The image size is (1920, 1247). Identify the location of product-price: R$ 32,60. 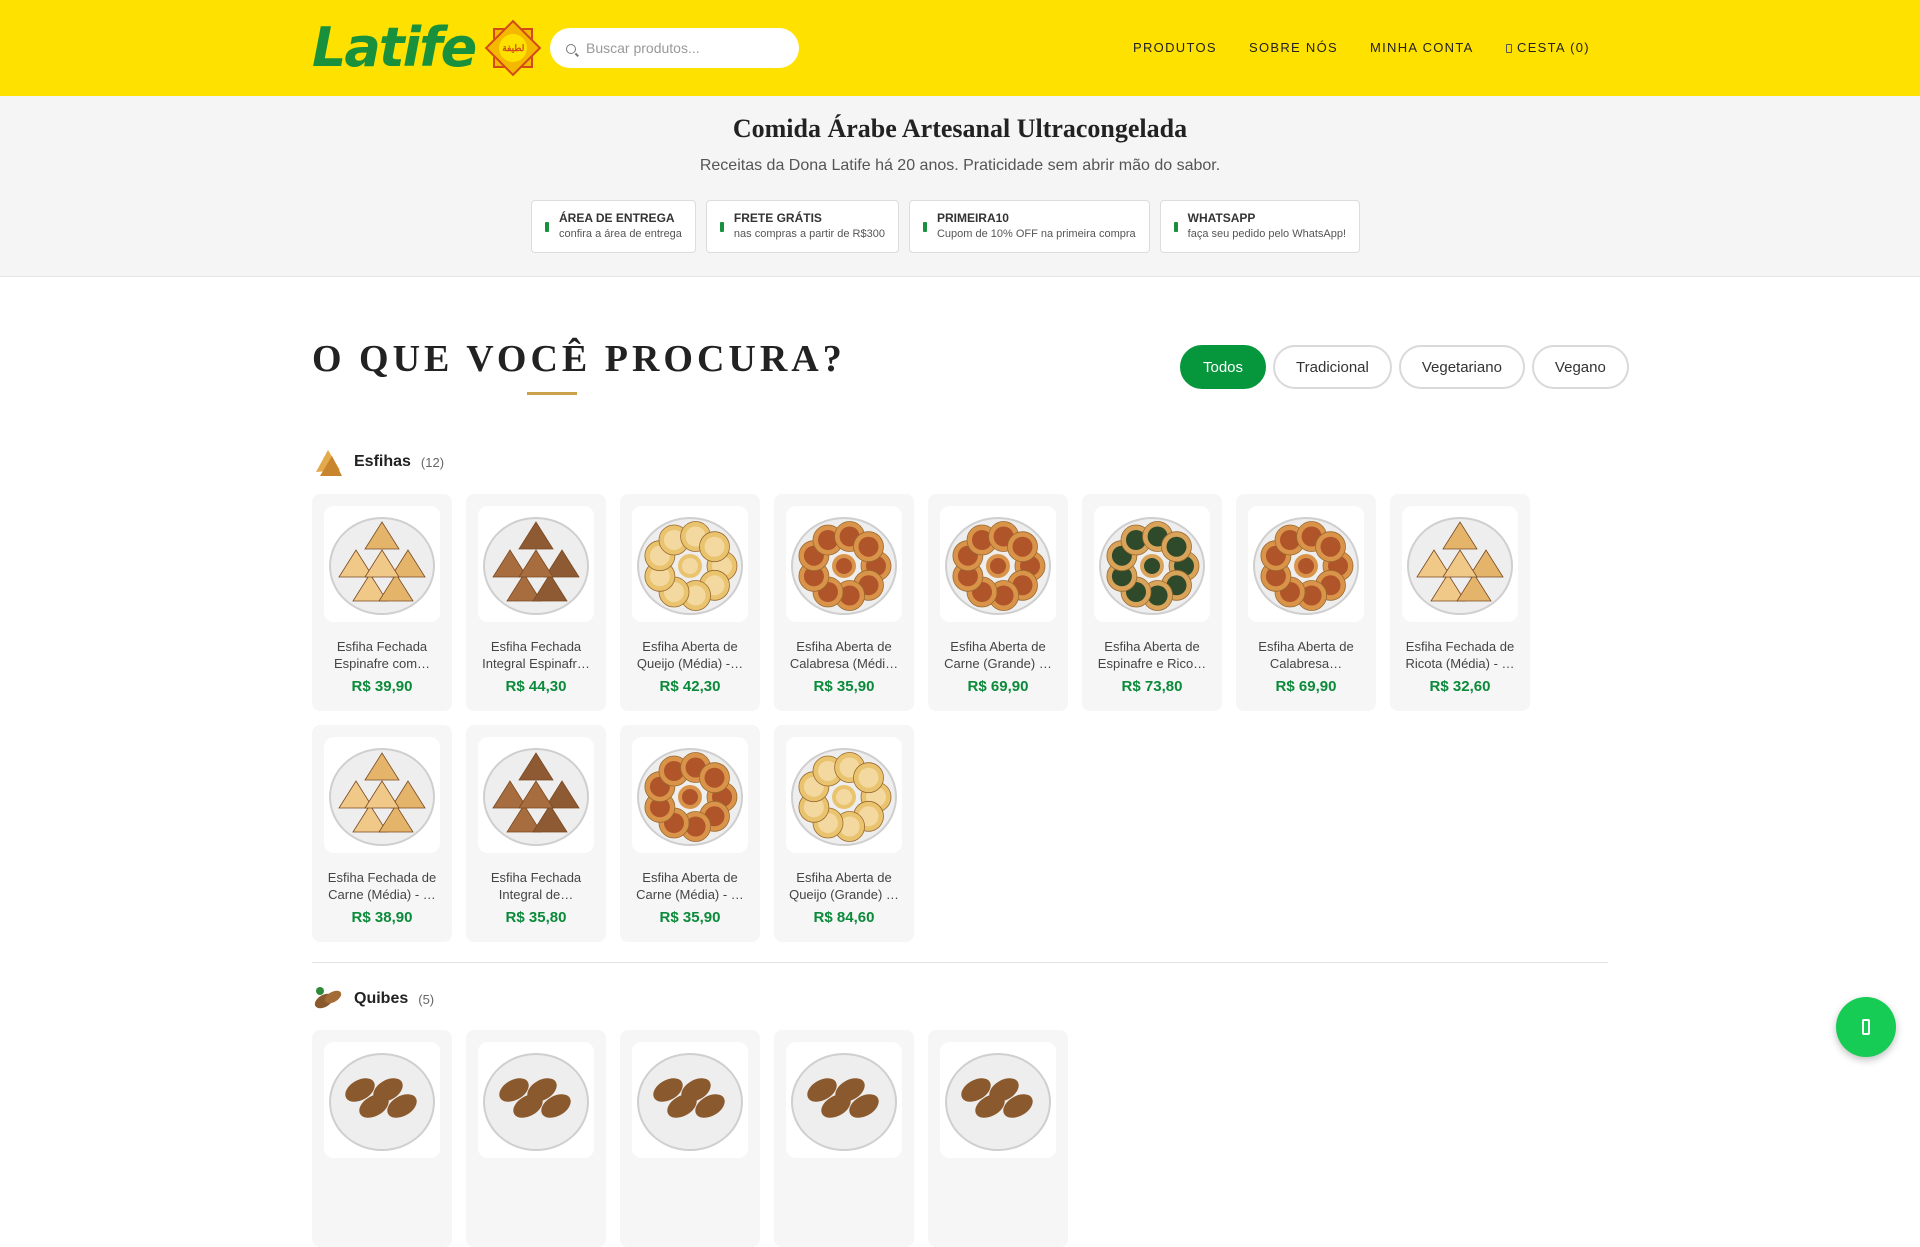
(1460, 686).